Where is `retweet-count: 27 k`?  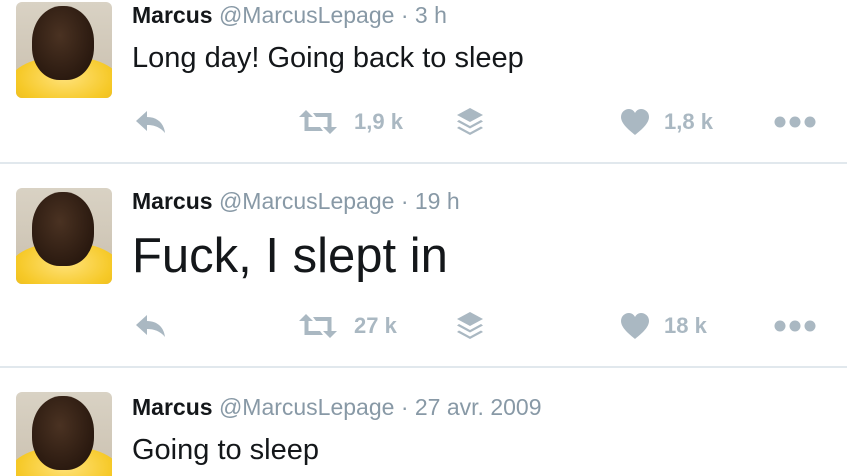
retweet-count: 27 k is located at coordinates (375, 325).